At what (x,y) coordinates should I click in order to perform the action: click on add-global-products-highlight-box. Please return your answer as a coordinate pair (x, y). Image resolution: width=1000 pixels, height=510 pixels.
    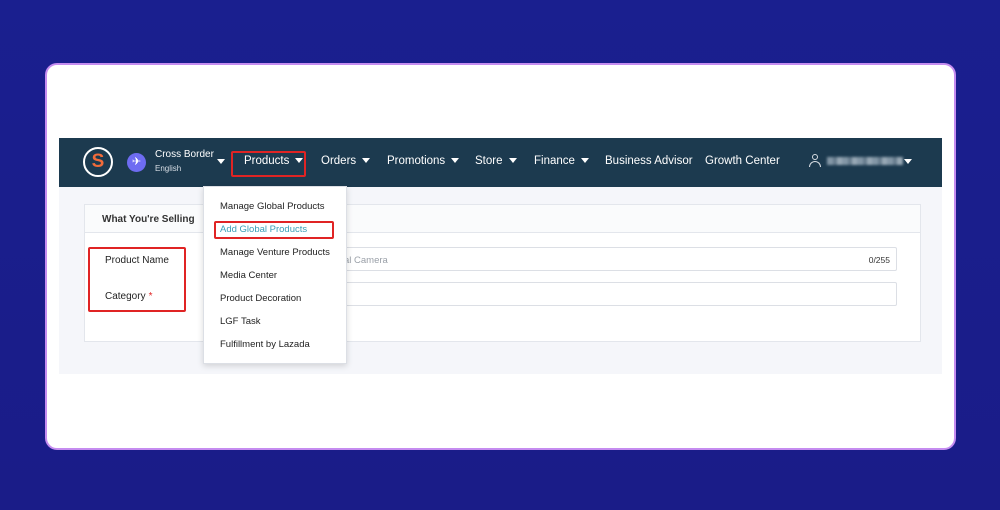
    Looking at the image, I should click on (274, 230).